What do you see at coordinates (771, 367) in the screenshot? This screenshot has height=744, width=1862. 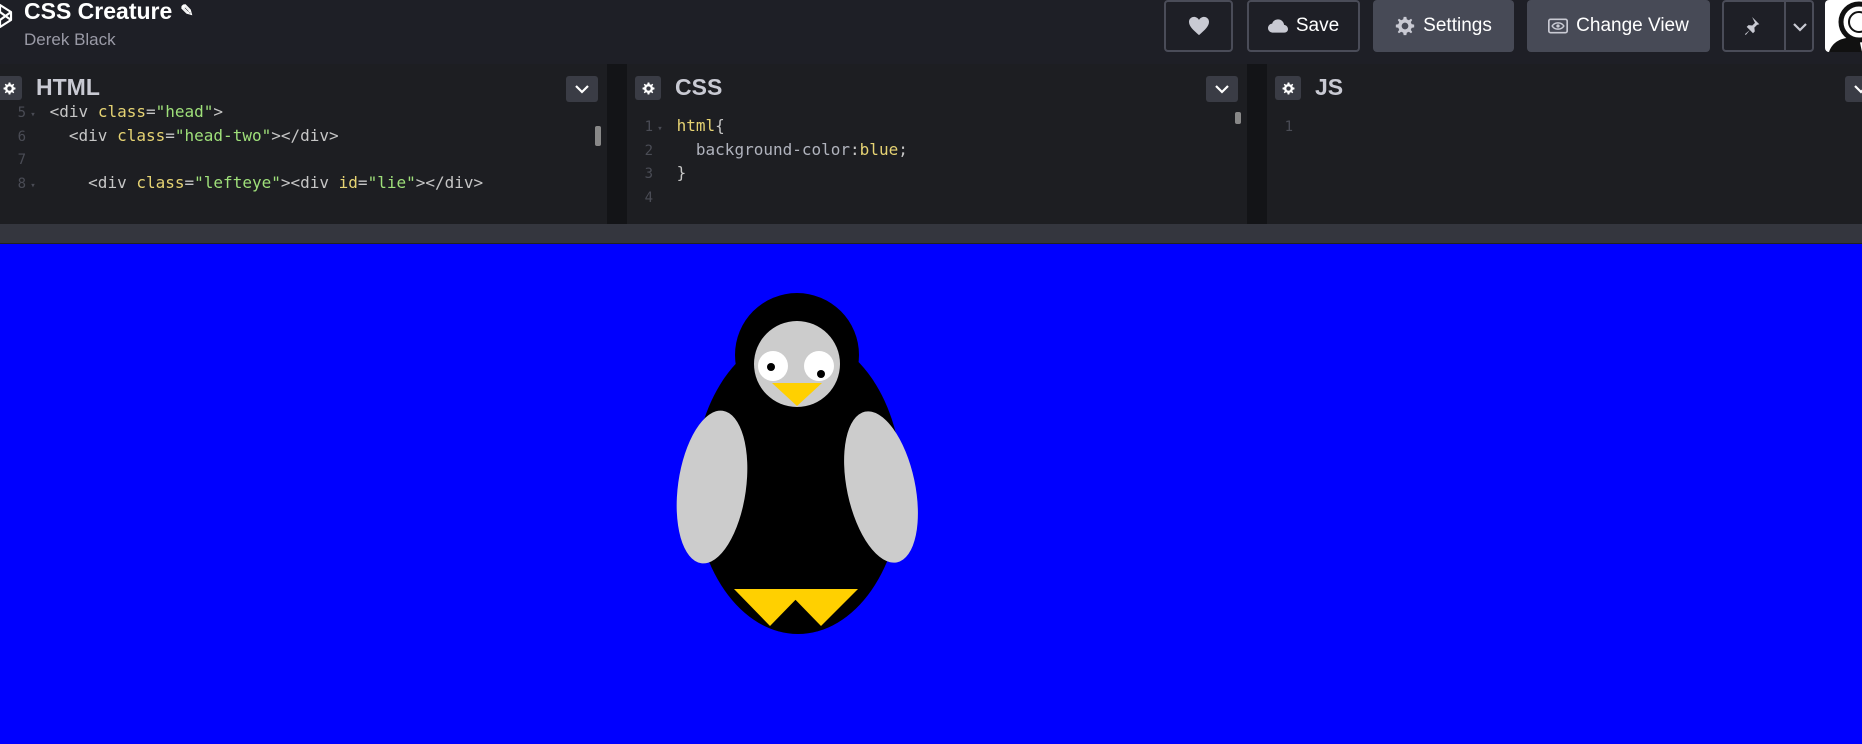 I see `penguin-left-pupil` at bounding box center [771, 367].